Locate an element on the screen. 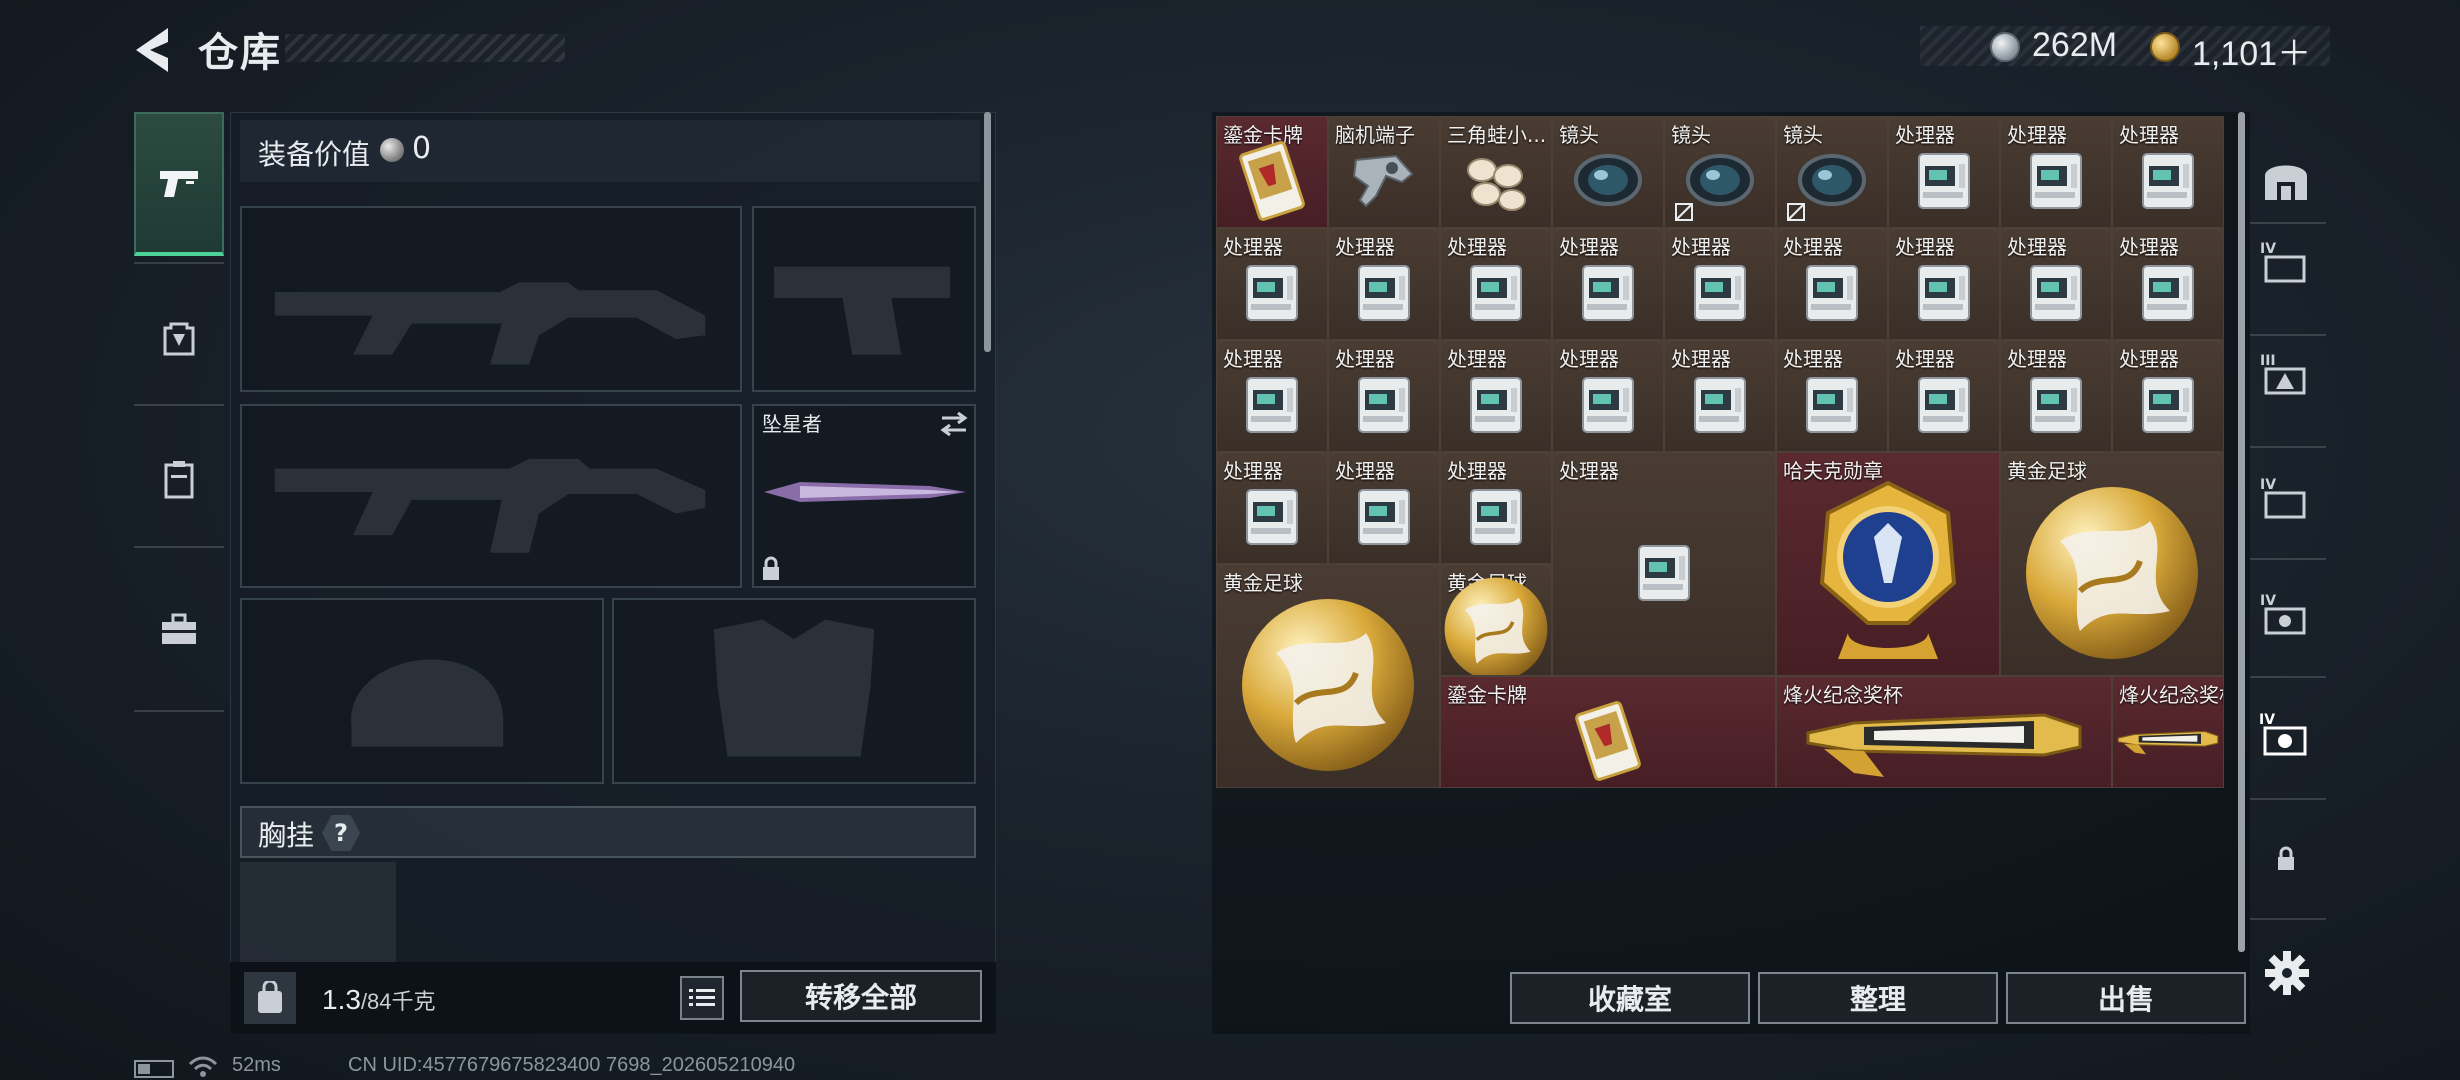 This screenshot has height=1080, width=2460. secondary-weapon-slot is located at coordinates (491, 496).